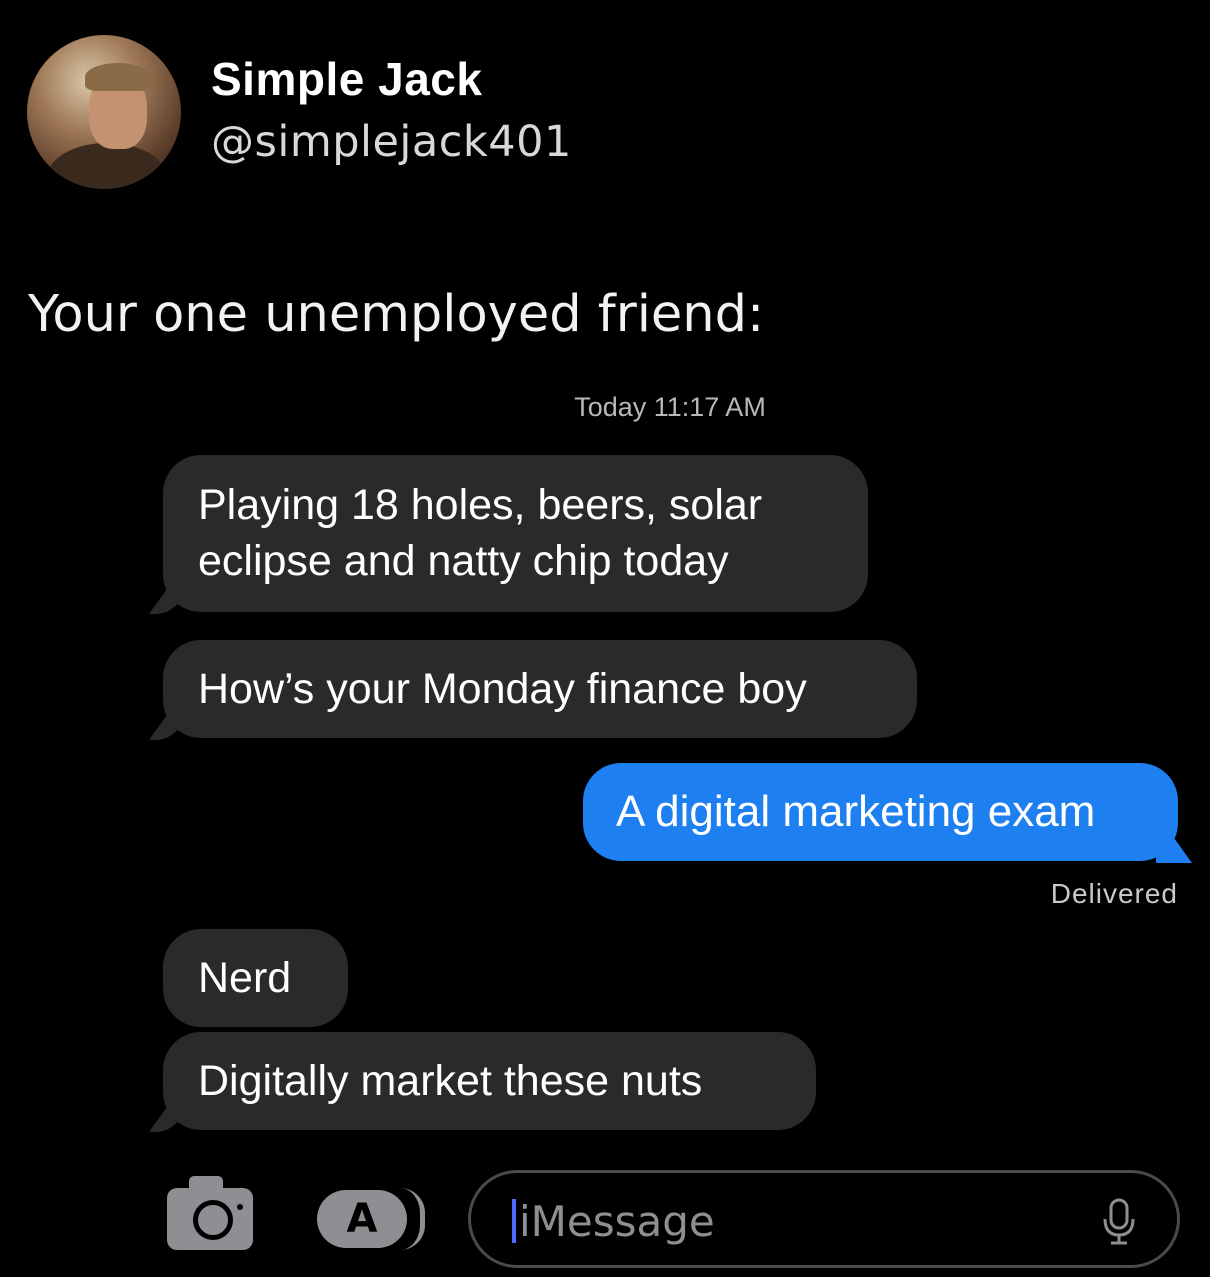  What do you see at coordinates (118, 77) in the screenshot?
I see `avatar-hair` at bounding box center [118, 77].